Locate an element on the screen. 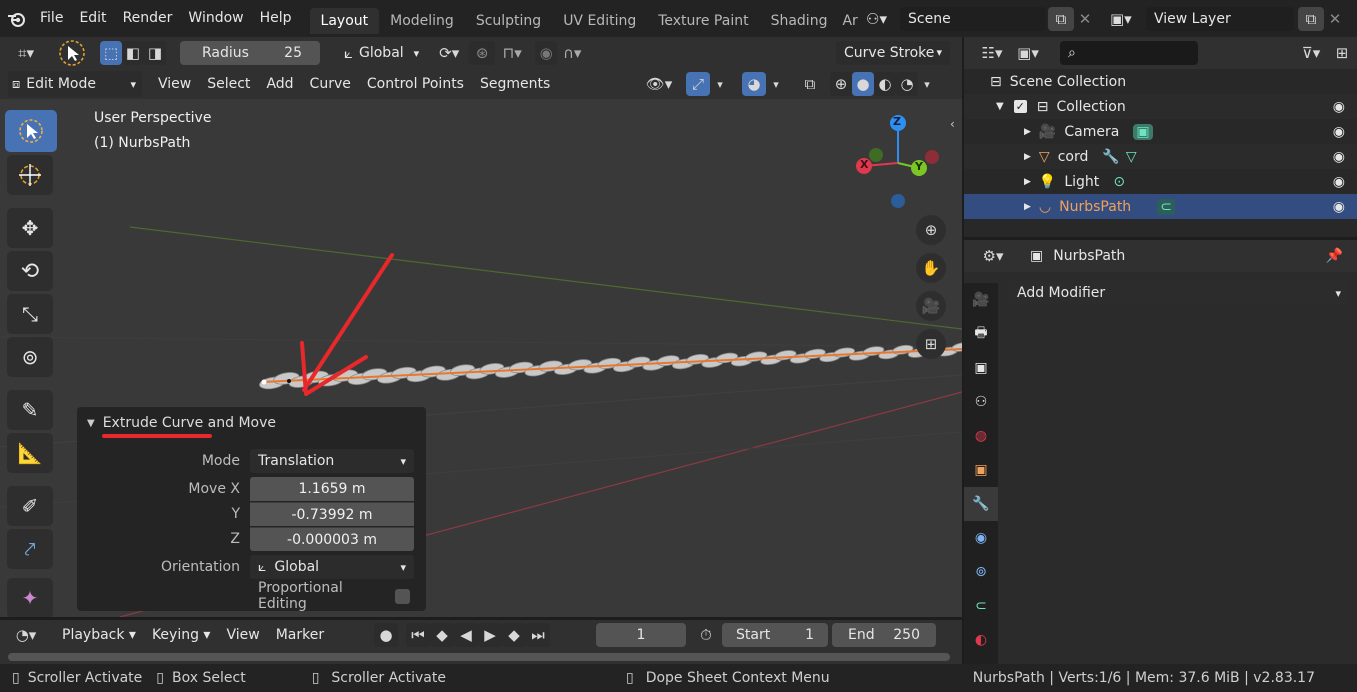  scene-icon: ⚇▾ is located at coordinates (883, 19).